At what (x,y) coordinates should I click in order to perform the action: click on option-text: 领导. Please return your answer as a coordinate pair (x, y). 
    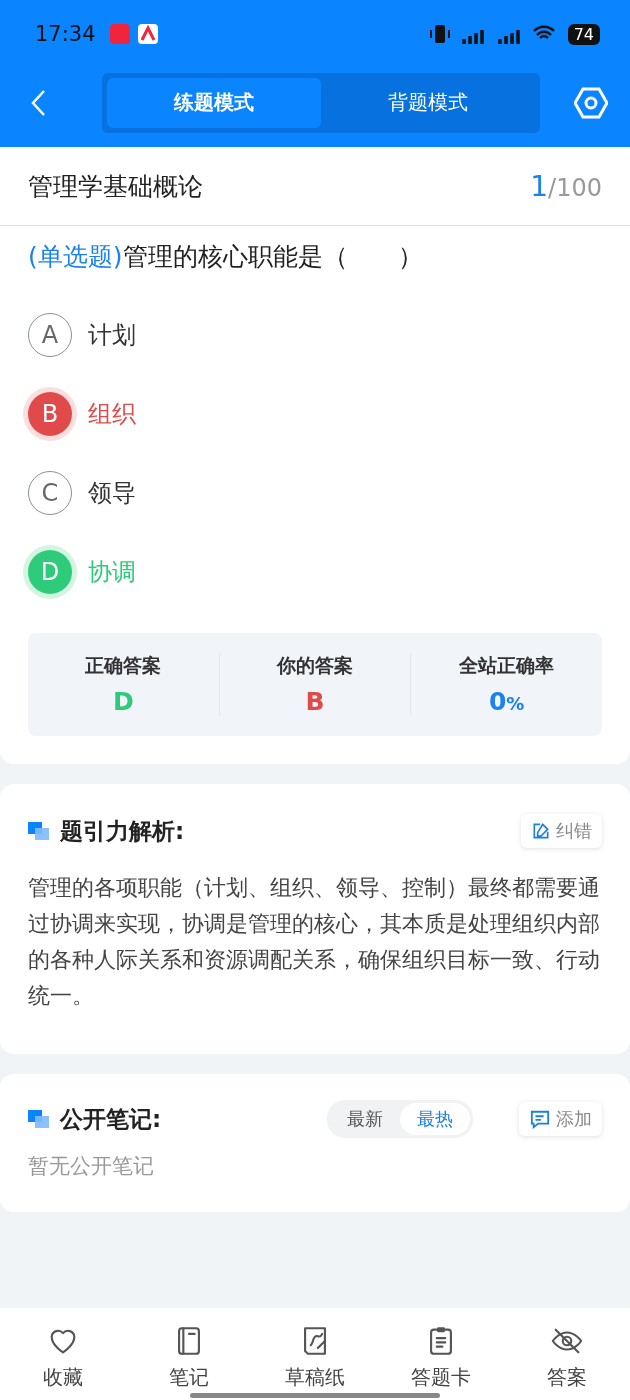
    Looking at the image, I should click on (112, 492).